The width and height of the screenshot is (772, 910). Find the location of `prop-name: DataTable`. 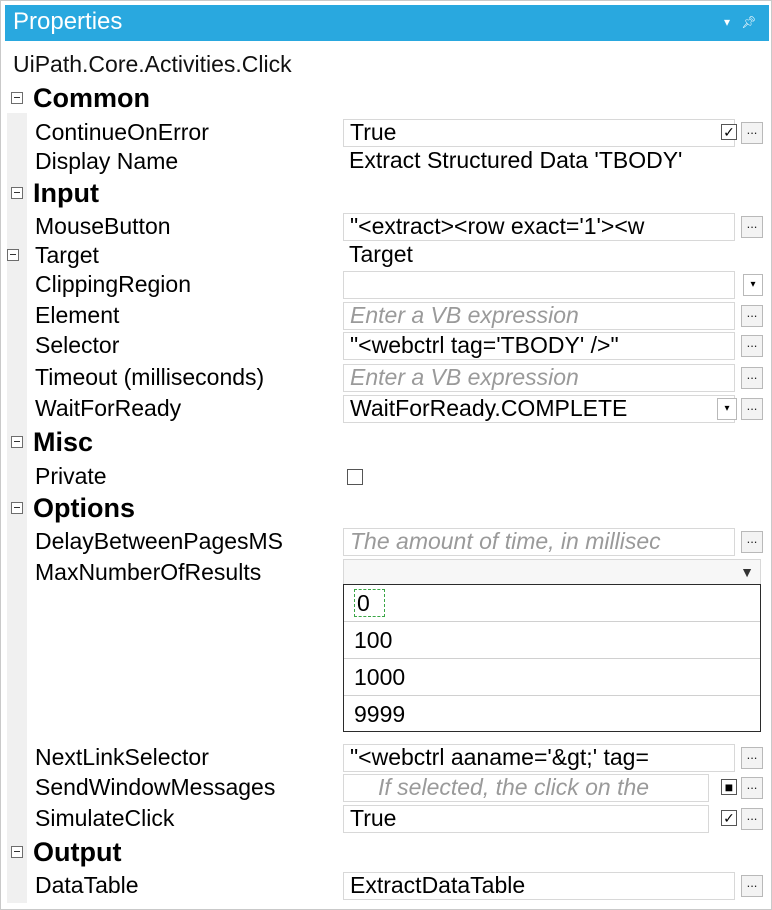

prop-name: DataTable is located at coordinates (87, 885).